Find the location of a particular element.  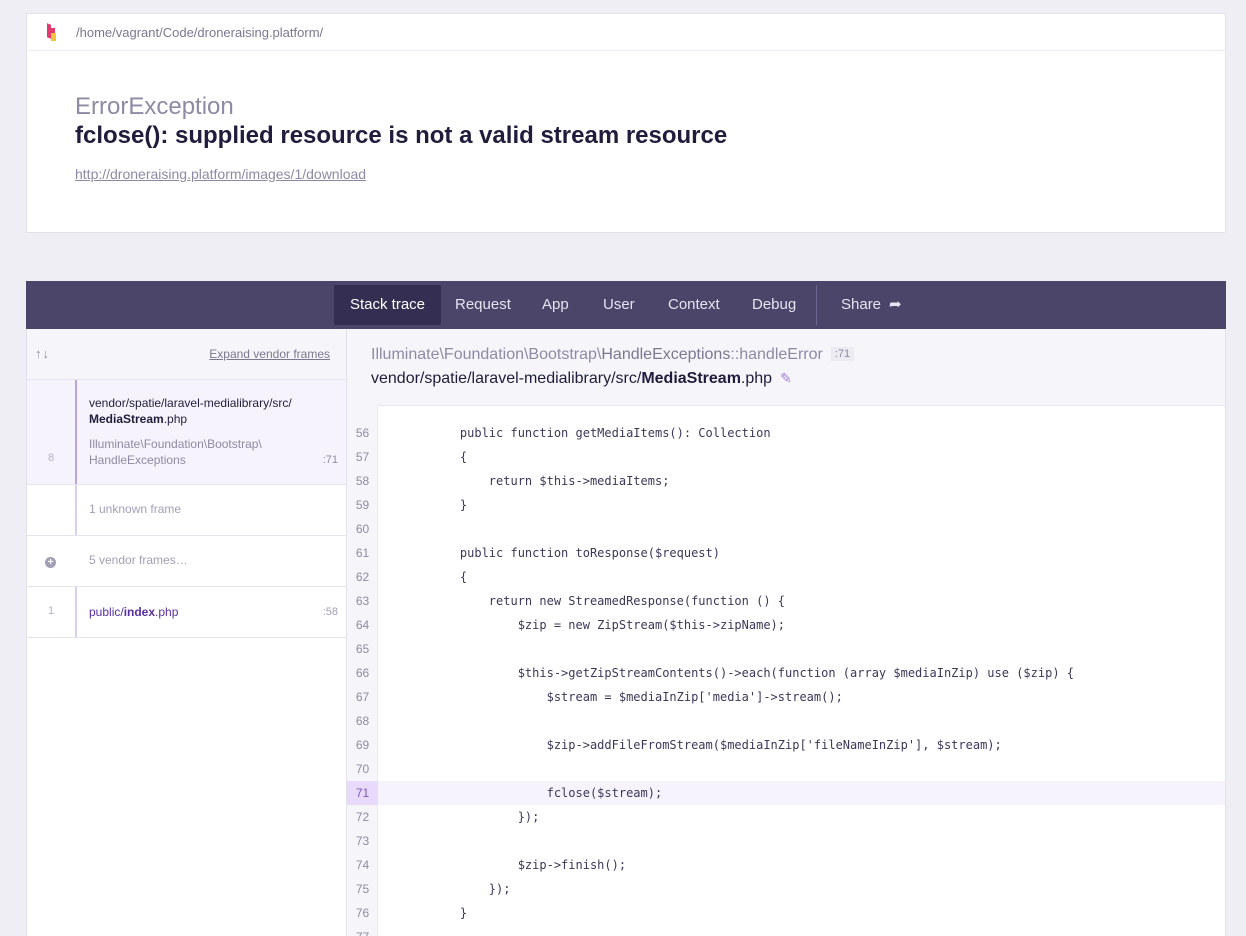

line-number: 76 is located at coordinates (362, 913).